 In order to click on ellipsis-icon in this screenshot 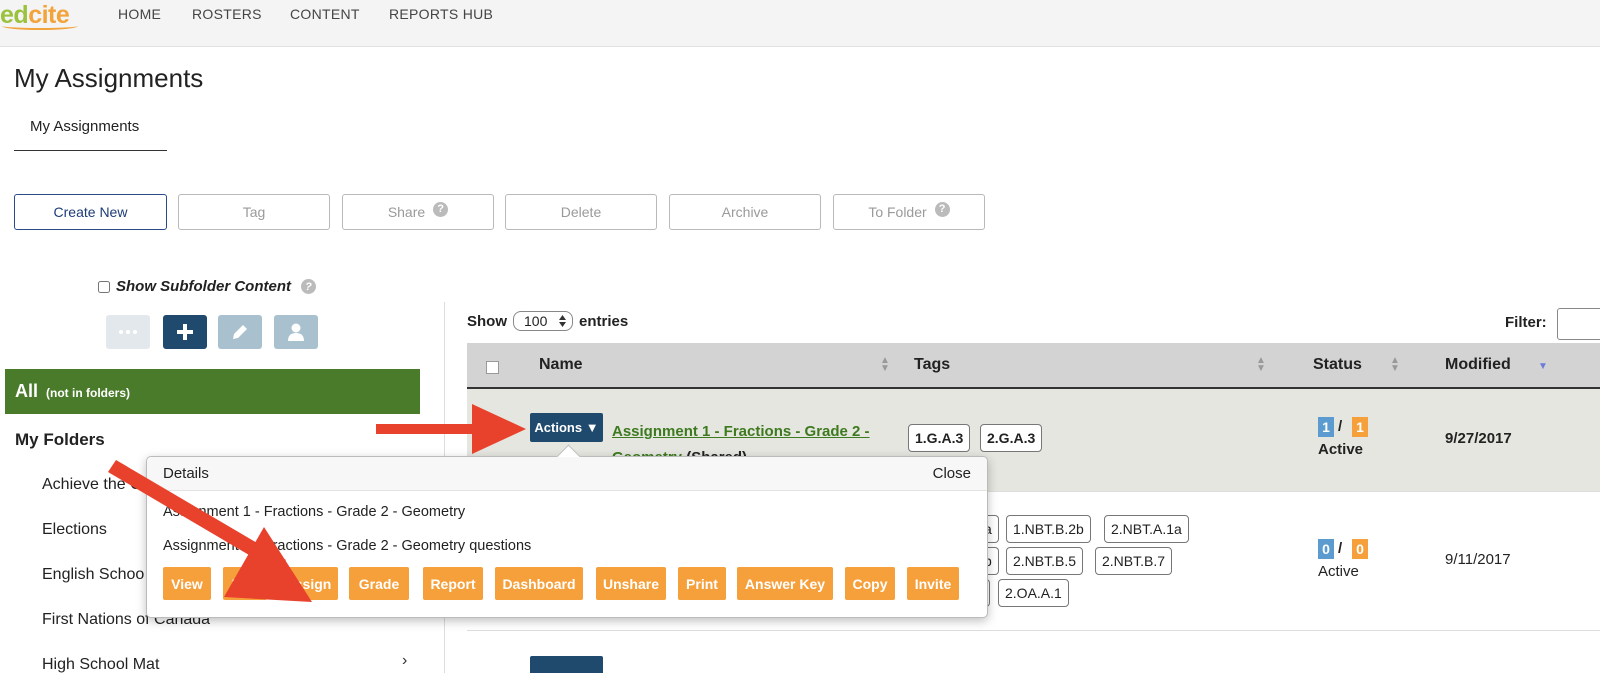, I will do `click(128, 332)`.